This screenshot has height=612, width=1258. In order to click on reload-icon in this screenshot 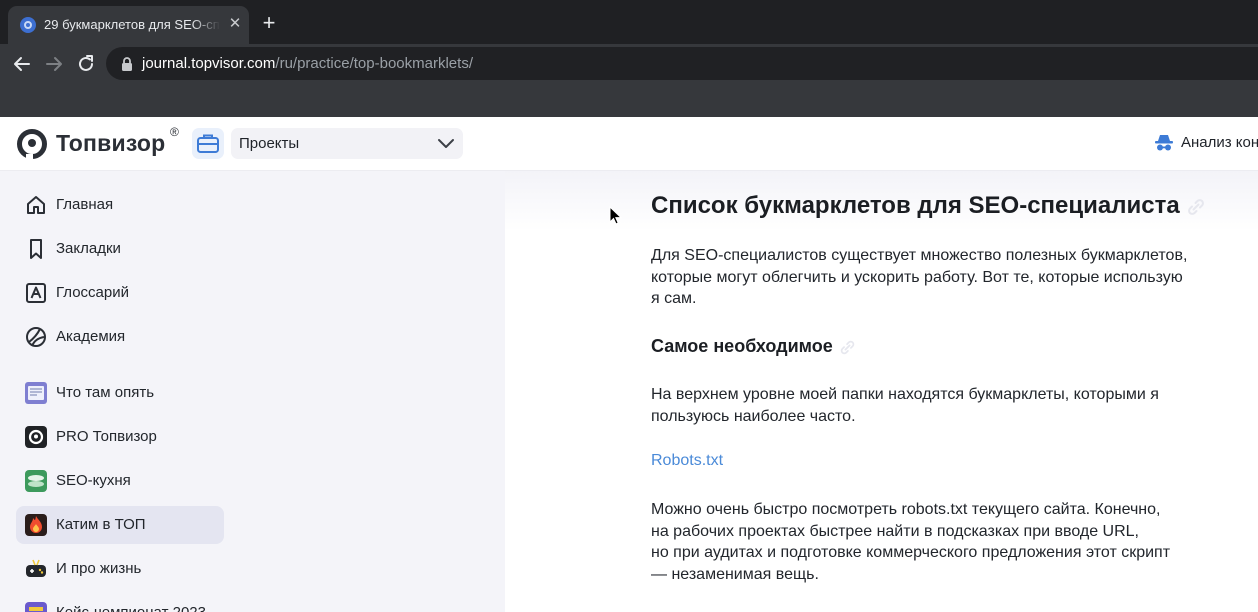, I will do `click(86, 64)`.